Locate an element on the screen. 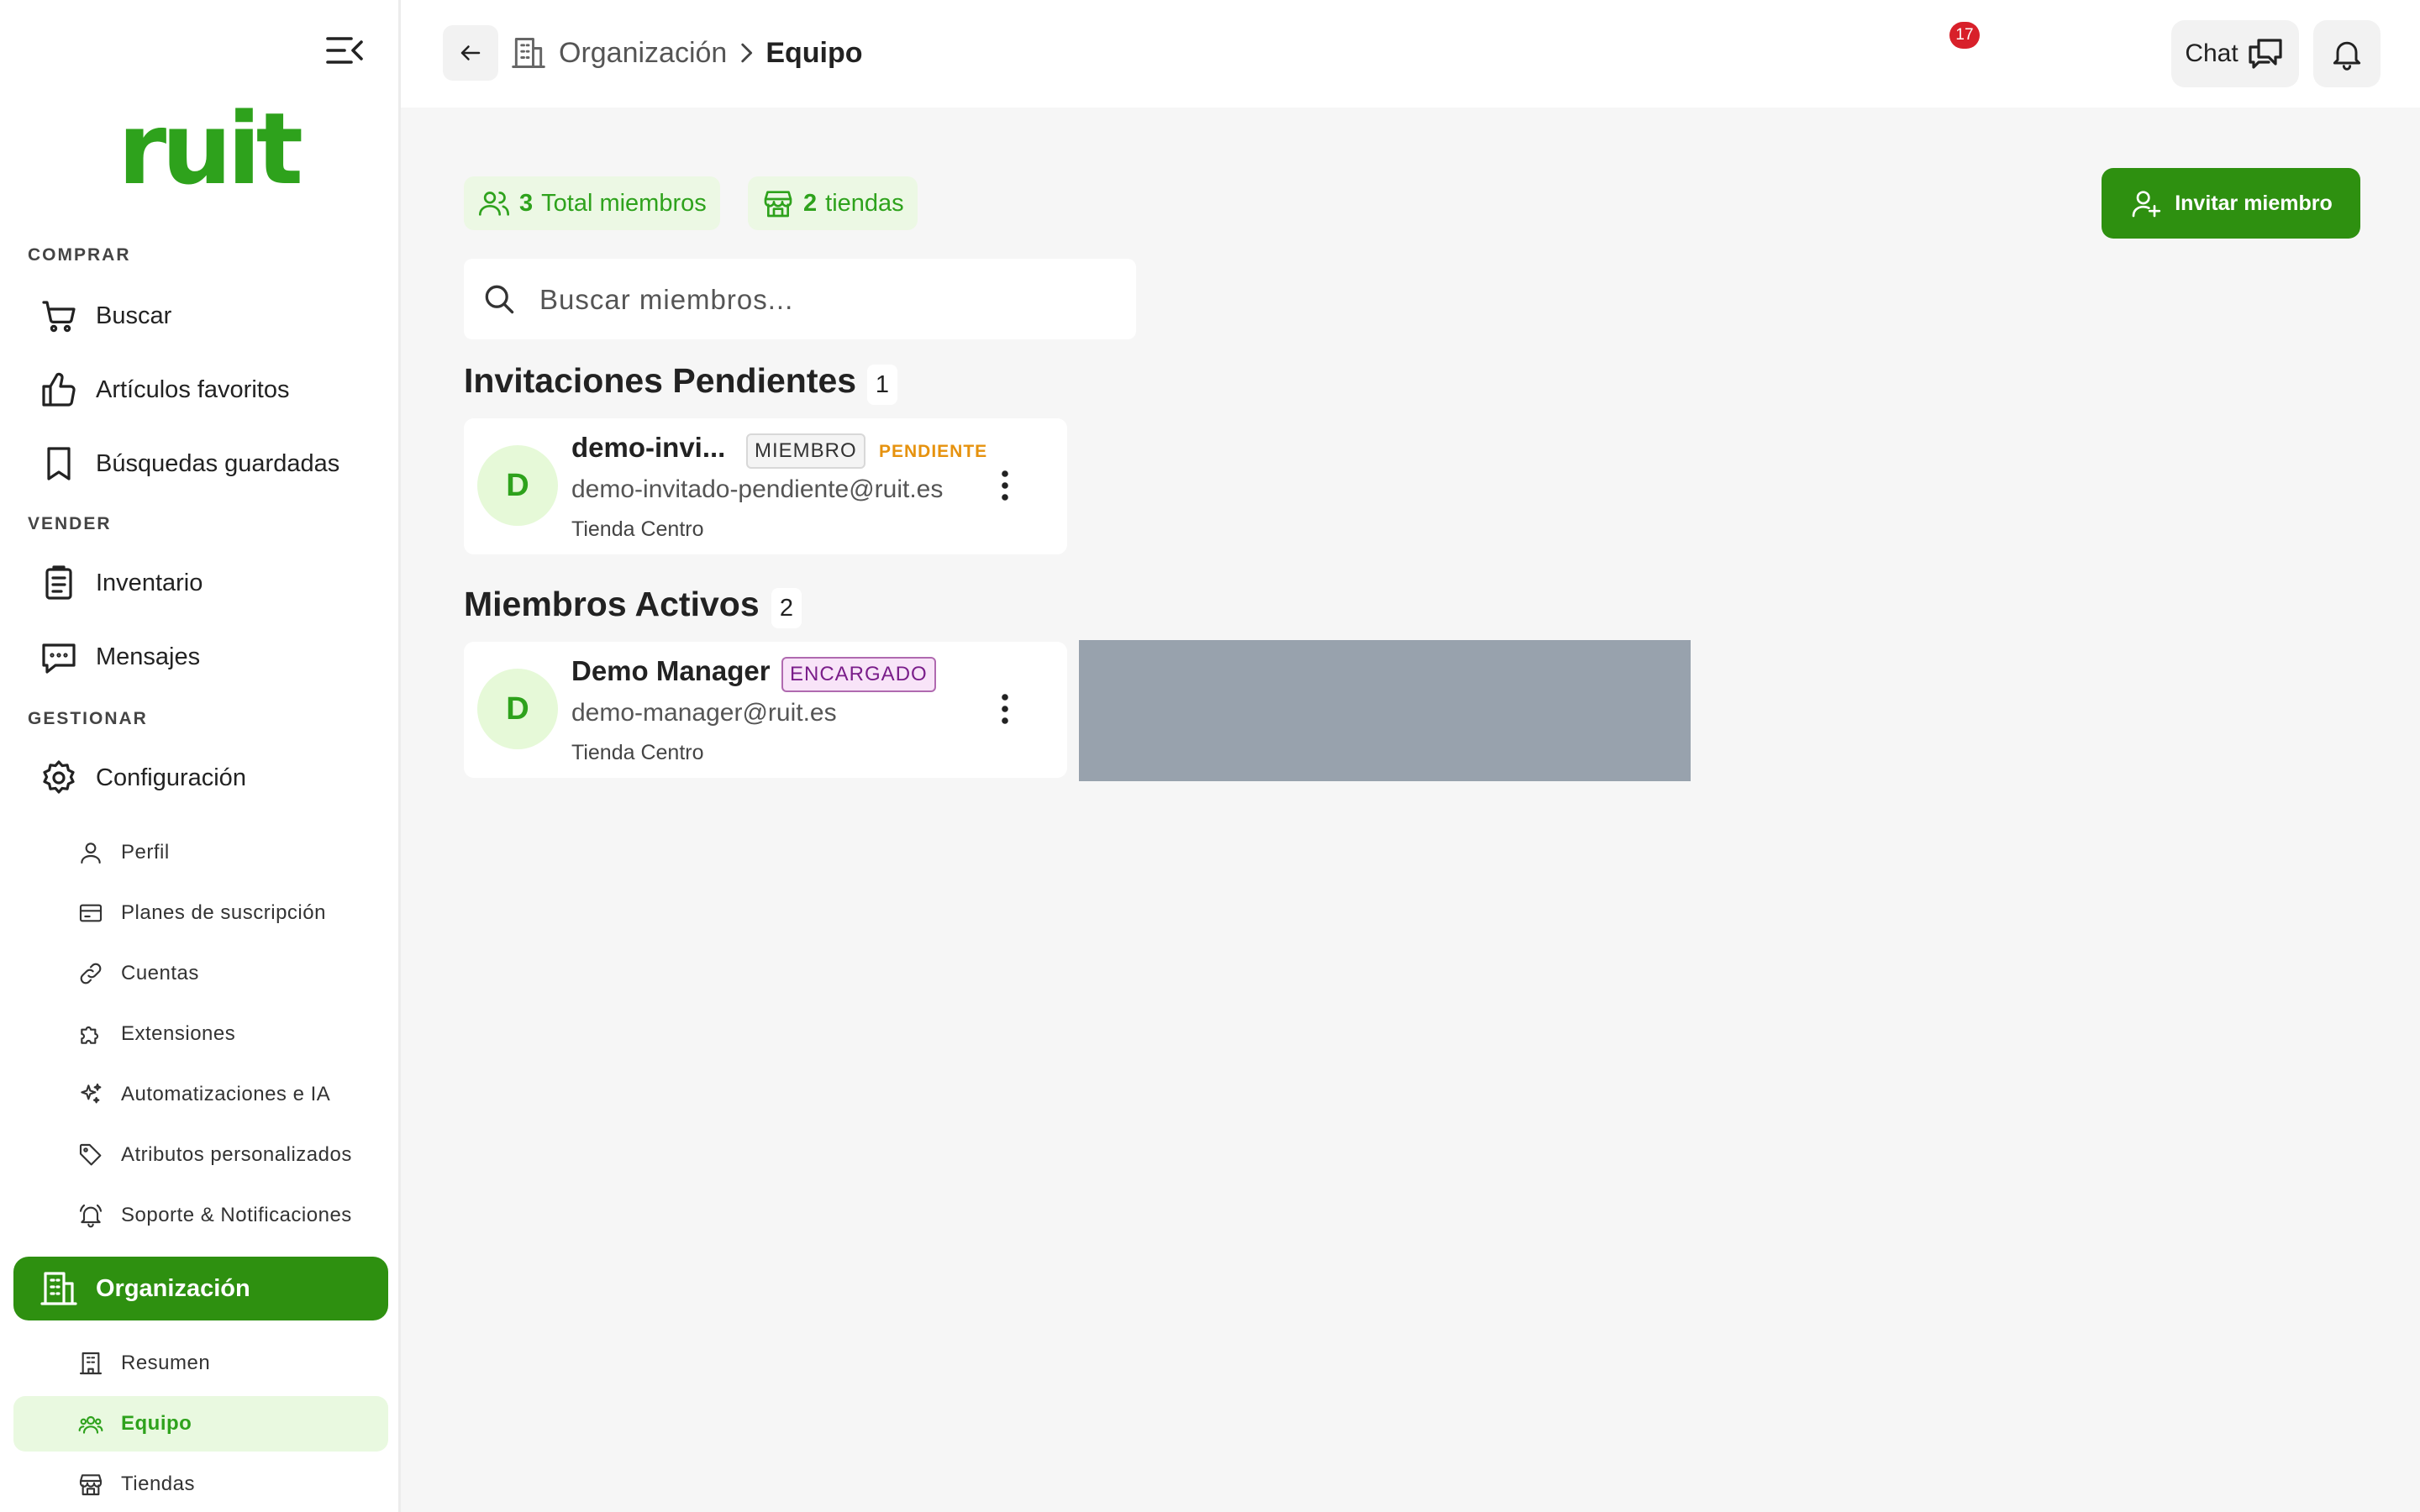 The width and height of the screenshot is (2420, 1512). chat-bubbles-icon is located at coordinates (2266, 54).